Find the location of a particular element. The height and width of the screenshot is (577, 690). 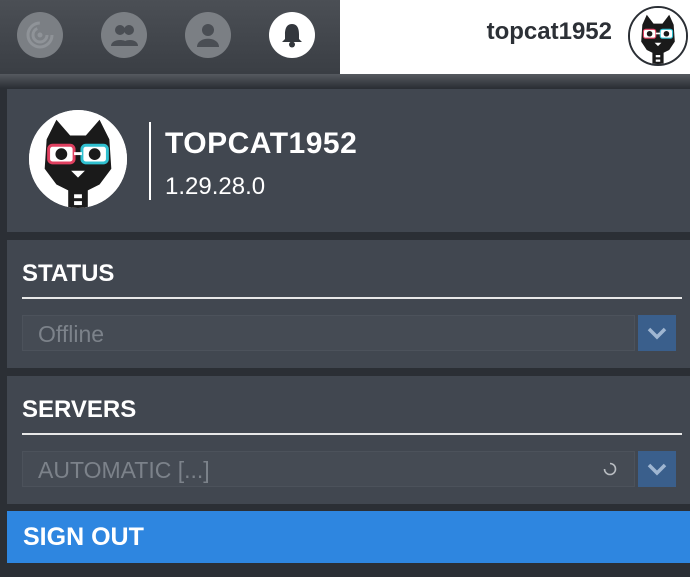

friends-icon is located at coordinates (124, 35).